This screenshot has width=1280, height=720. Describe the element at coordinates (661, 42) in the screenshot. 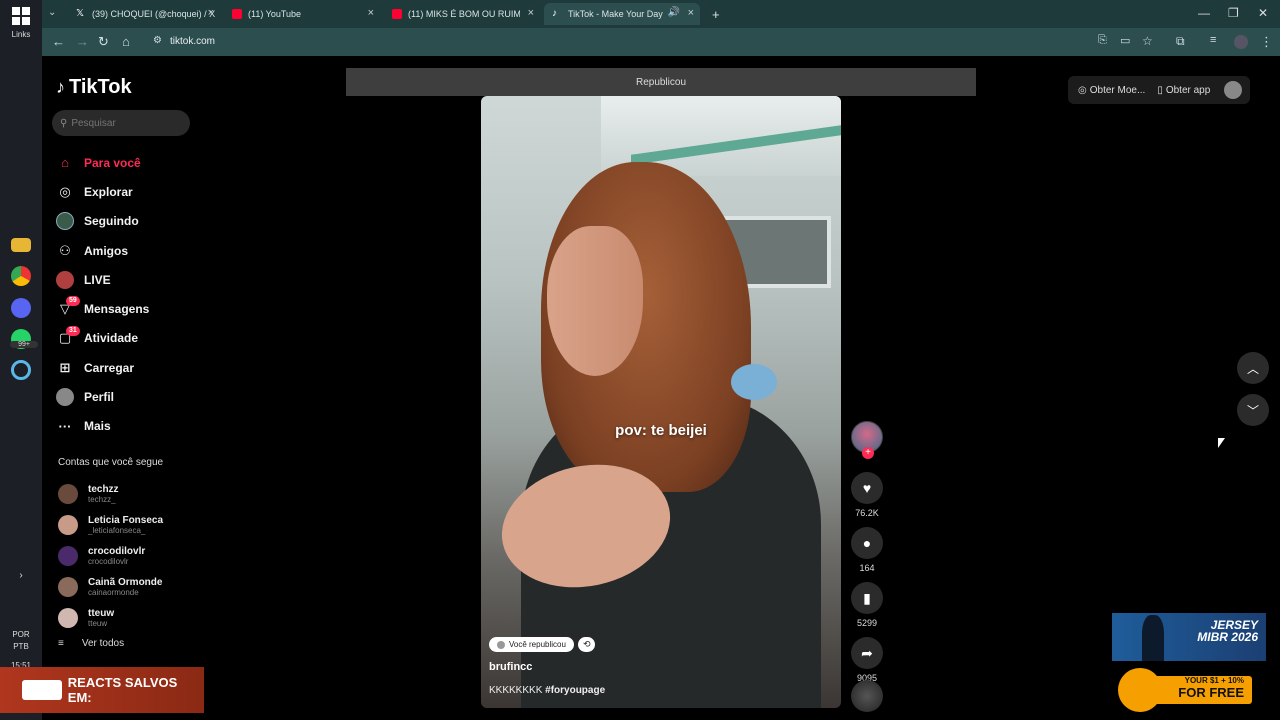

I see `browser-toolbar: ← → ↻ ⌂ ⚙ tiktok.com ⎘ ▭ ☆ ⧉ ≡ ⋮` at that location.